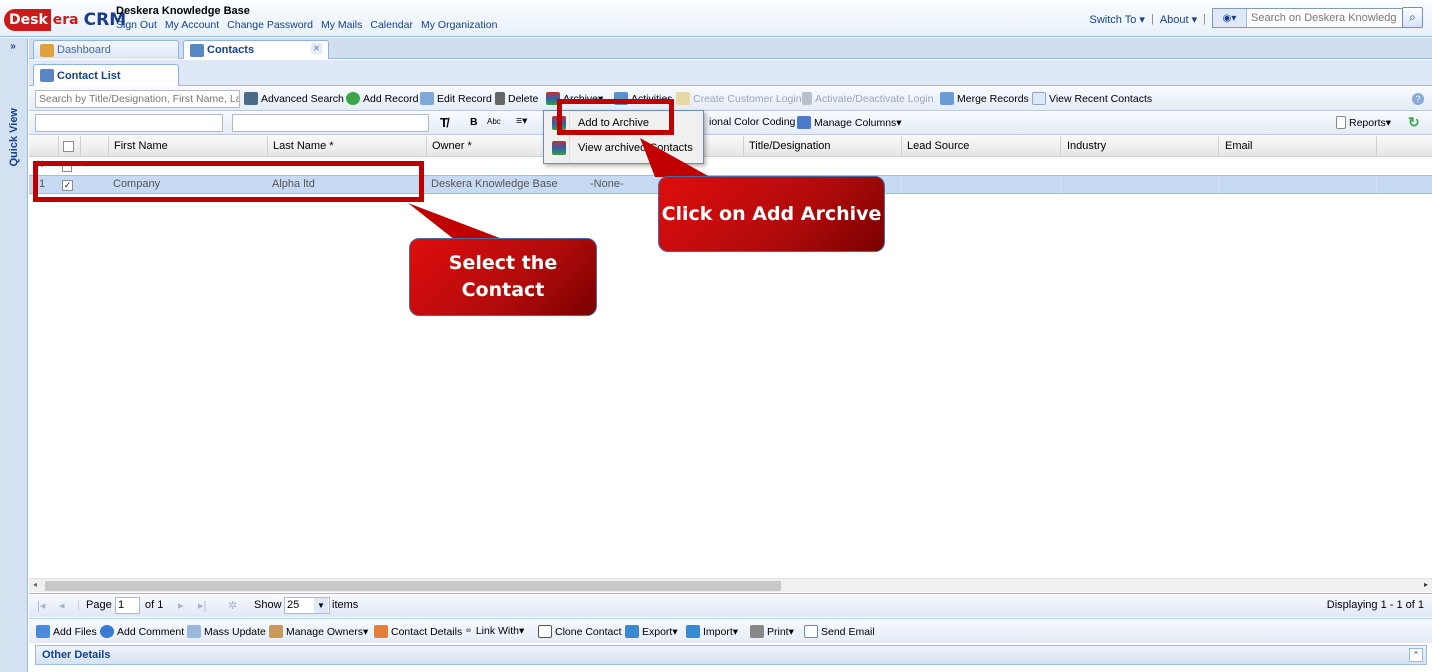 The height and width of the screenshot is (672, 1432). I want to click on highlight-box-contact-row, so click(228, 181).